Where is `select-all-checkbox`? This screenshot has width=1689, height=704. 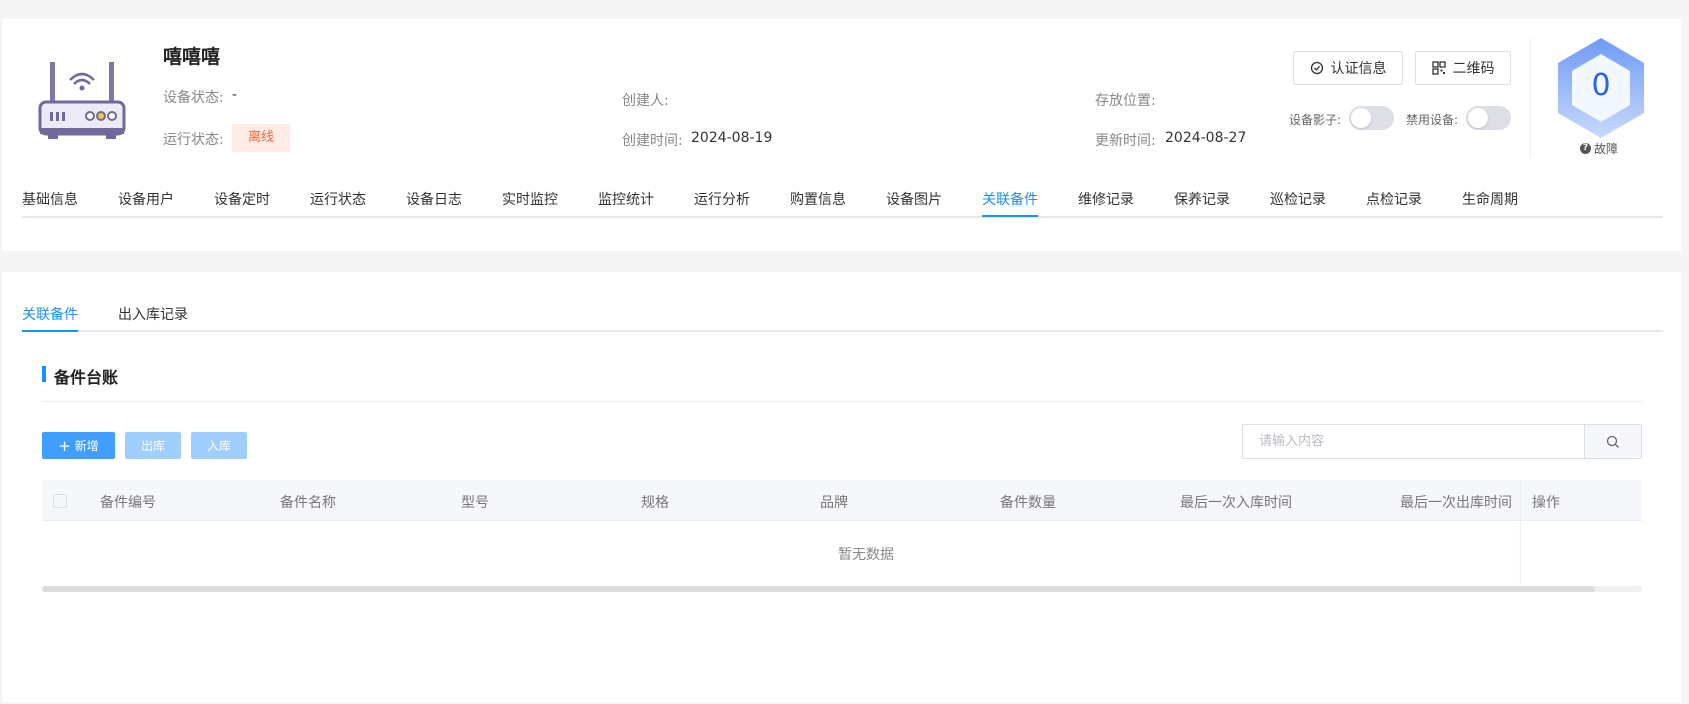
select-all-checkbox is located at coordinates (60, 501).